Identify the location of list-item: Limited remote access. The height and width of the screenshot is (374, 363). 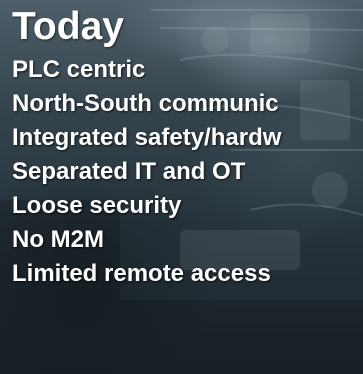
(141, 273).